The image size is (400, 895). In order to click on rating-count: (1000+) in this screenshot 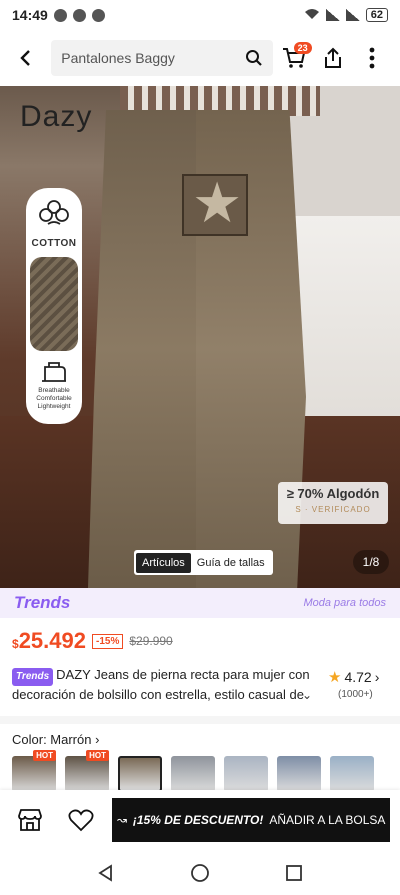, I will do `click(355, 694)`.